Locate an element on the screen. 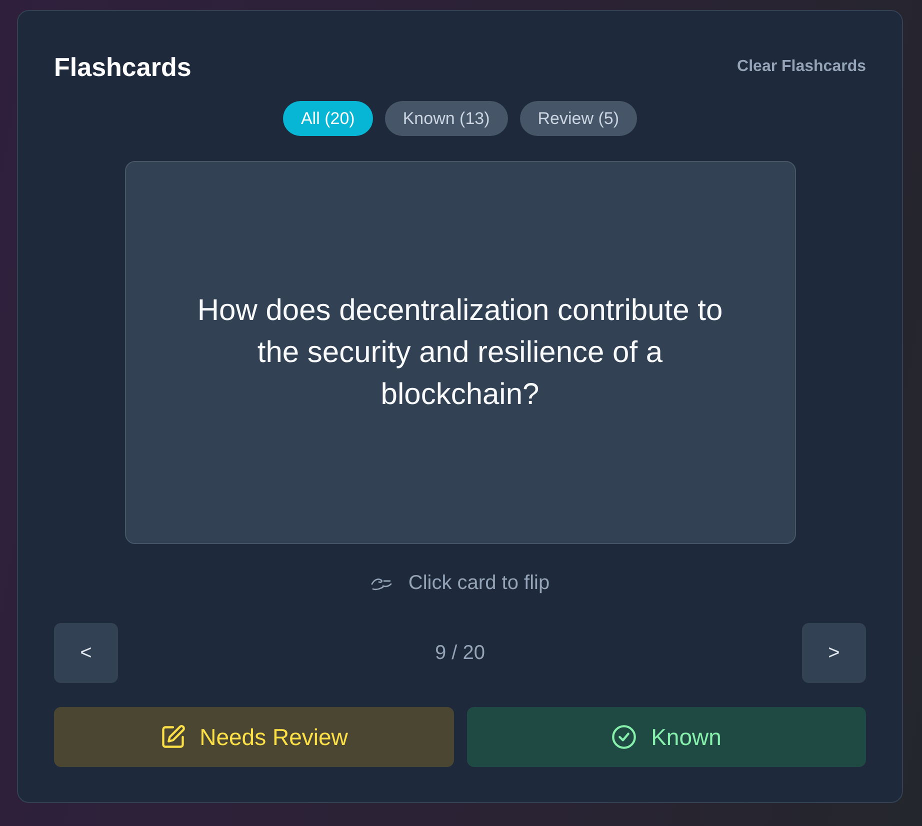 The image size is (922, 826). check-circle-icon is located at coordinates (624, 737).